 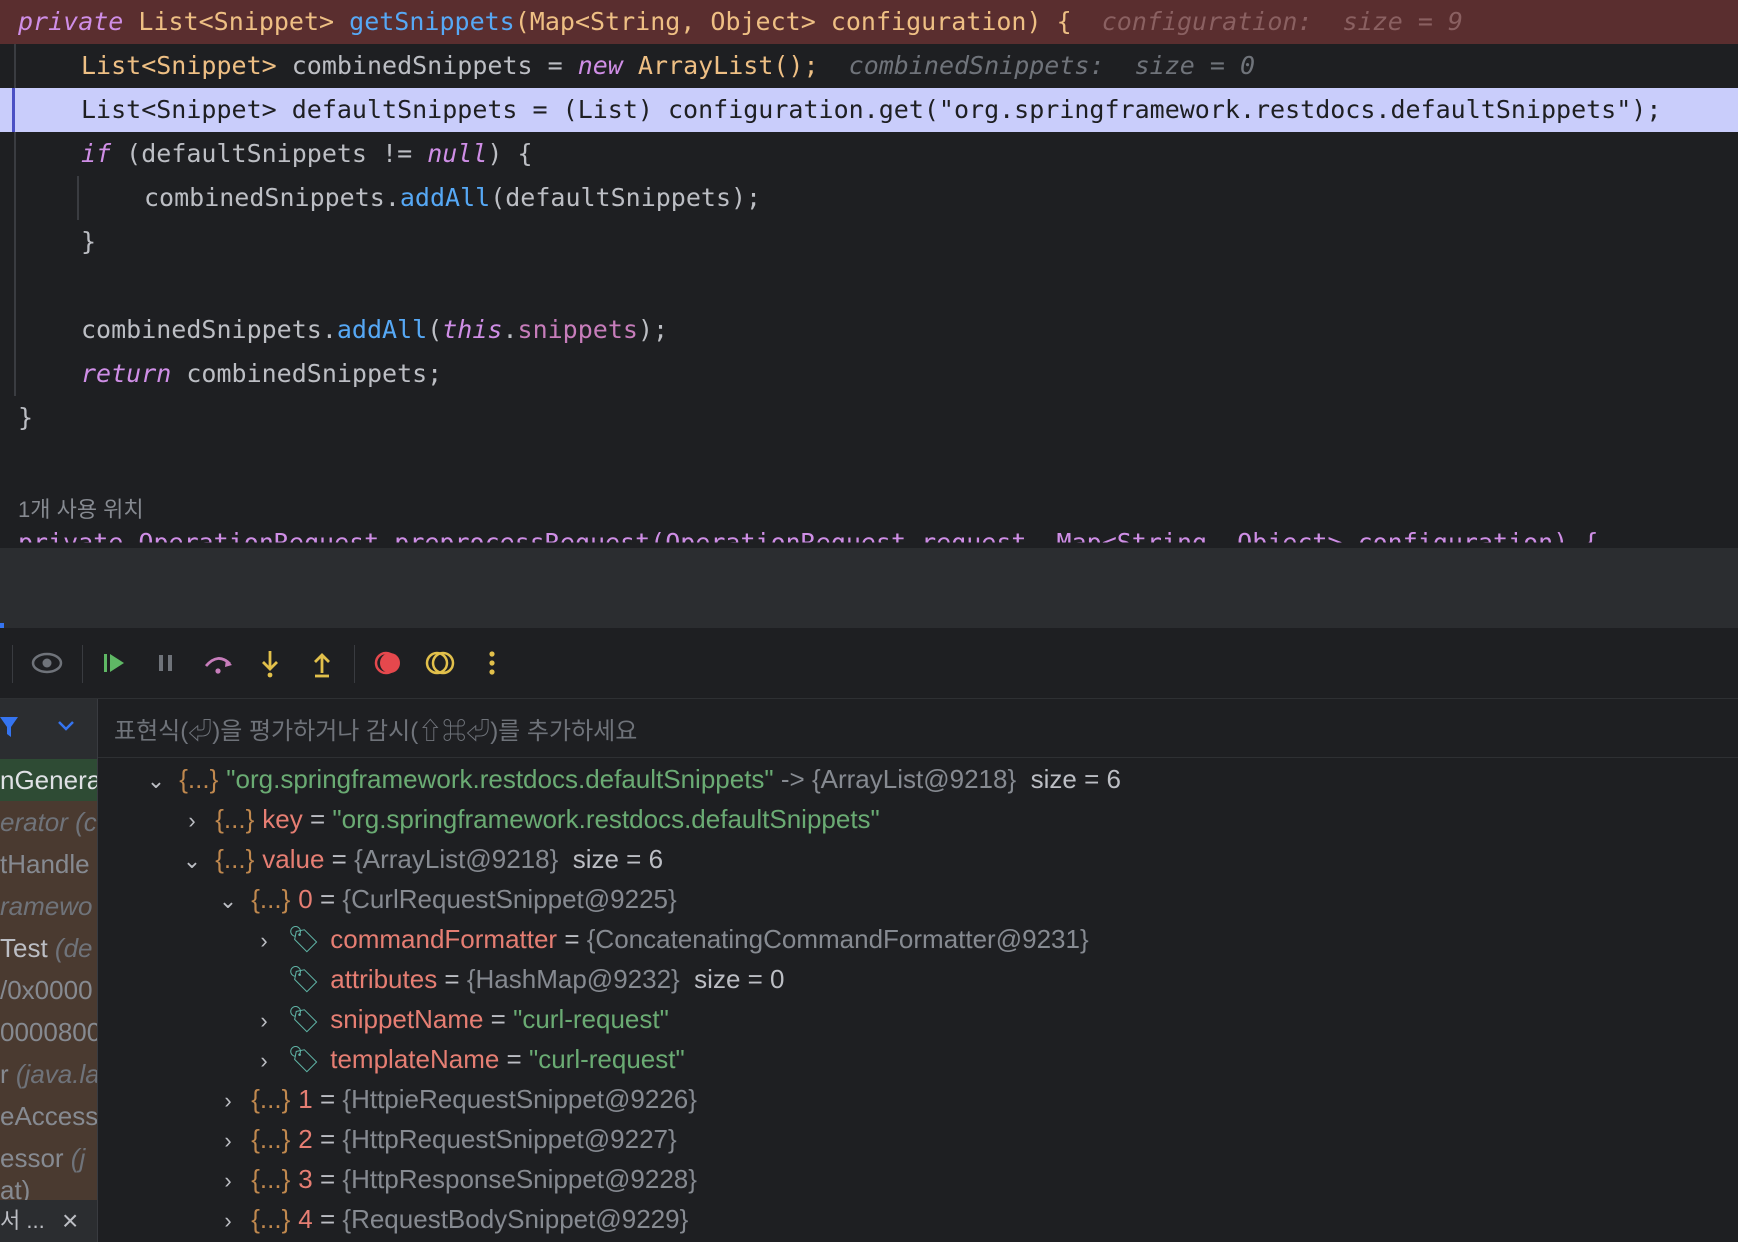 What do you see at coordinates (48, 1074) in the screenshot?
I see `frame-item: r (java.la` at bounding box center [48, 1074].